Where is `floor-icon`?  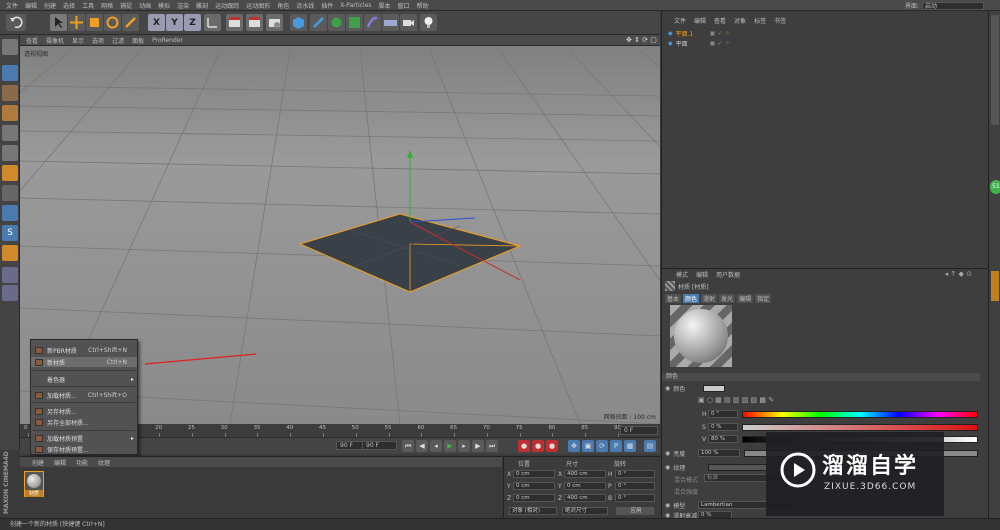
floor-icon is located at coordinates (390, 22).